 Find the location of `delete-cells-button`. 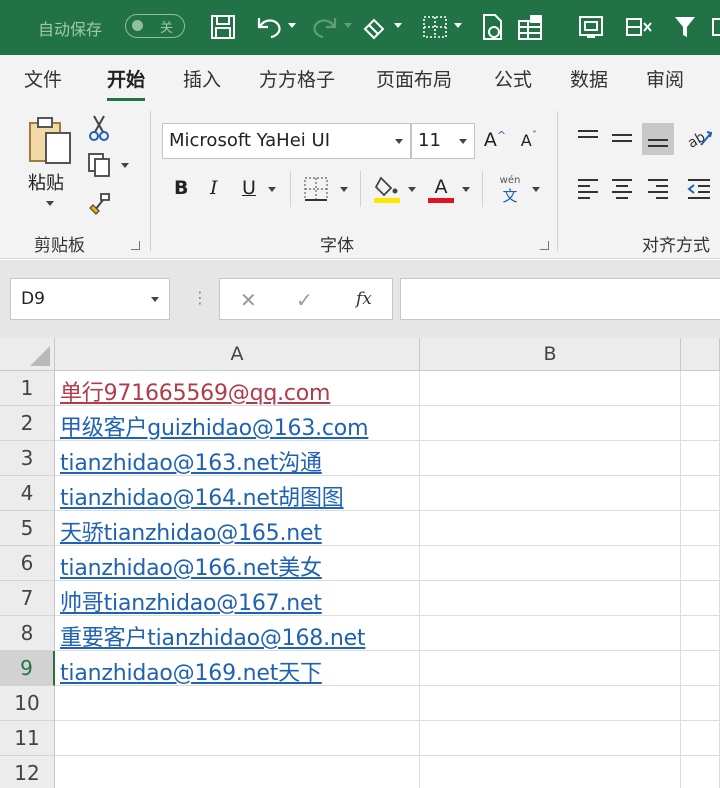

delete-cells-button is located at coordinates (639, 27).